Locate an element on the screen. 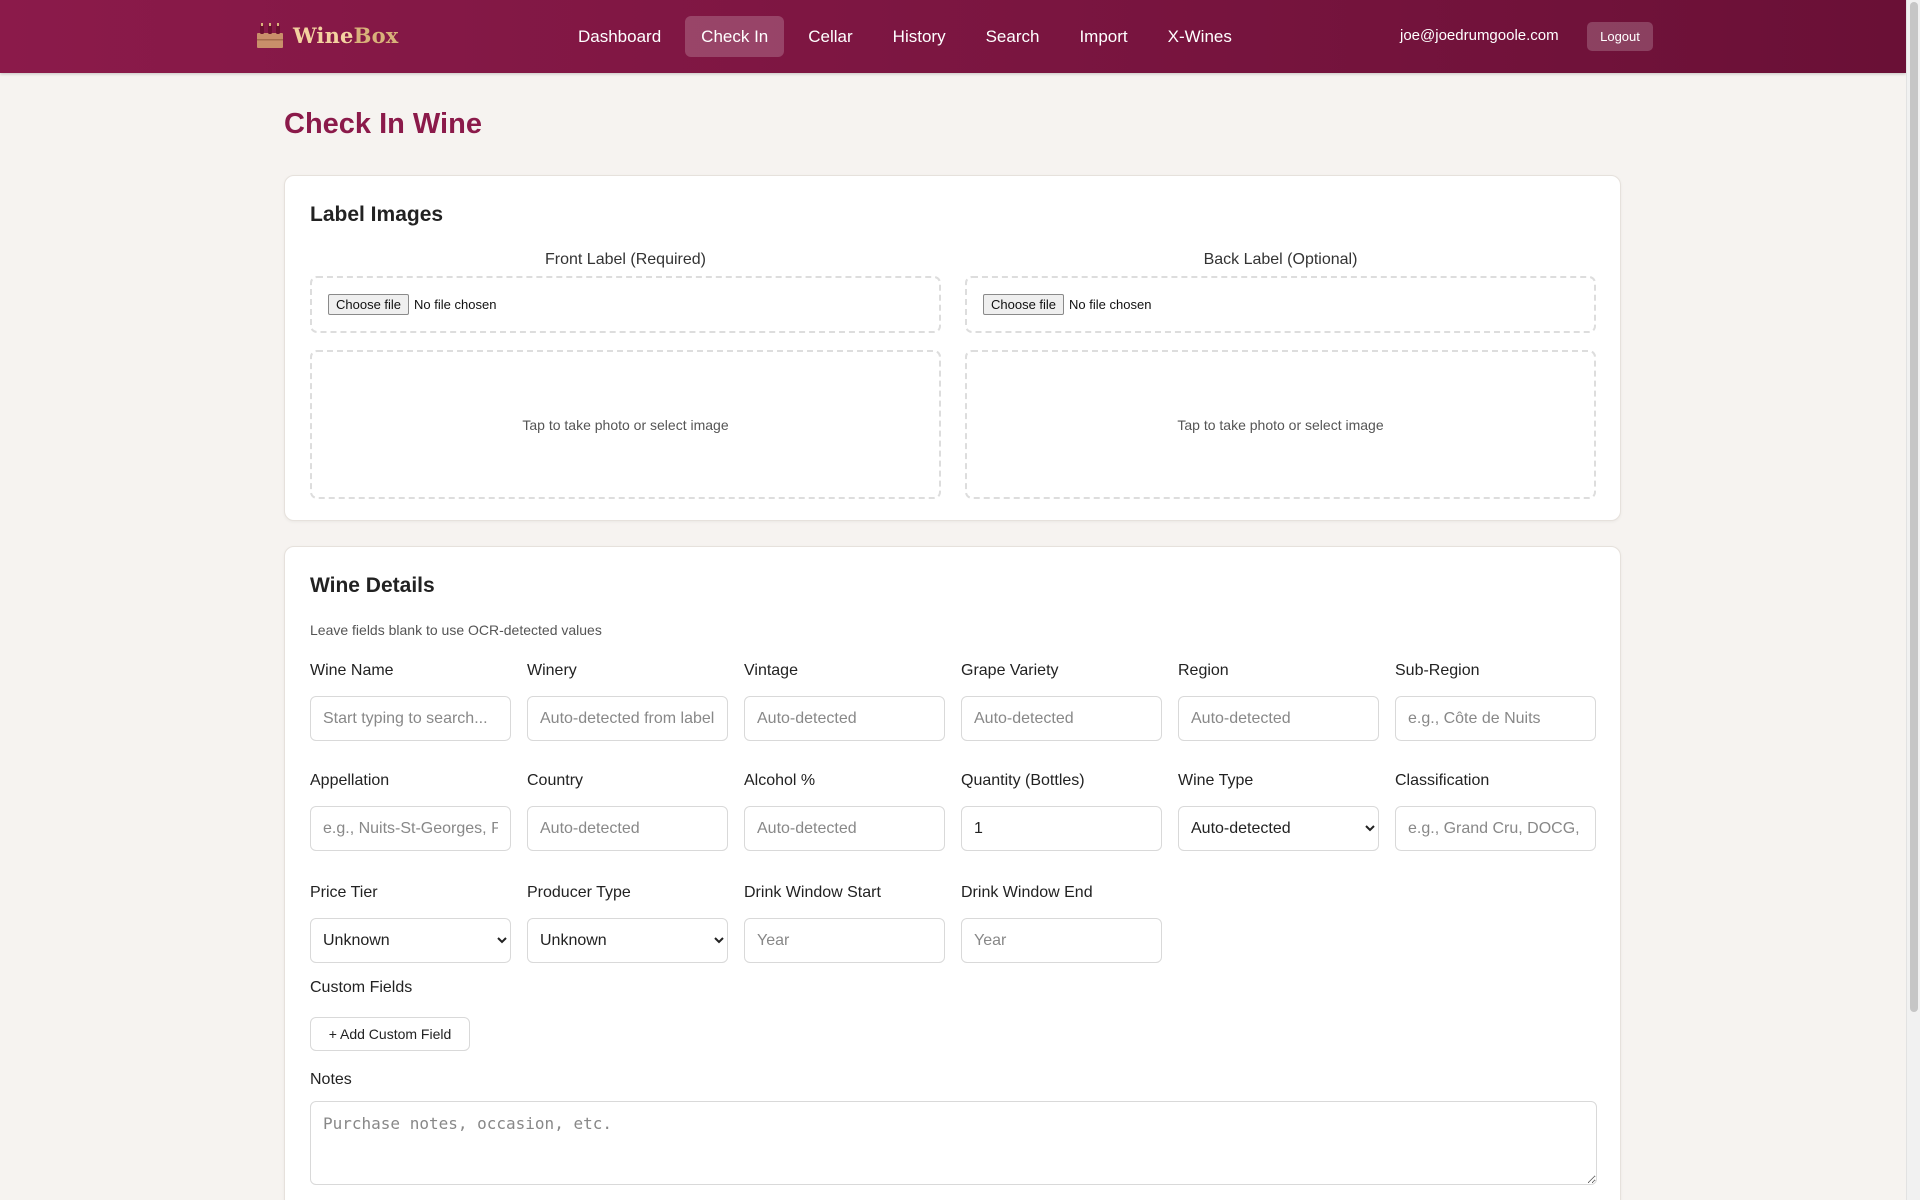  country-field: Country is located at coordinates (627, 811).